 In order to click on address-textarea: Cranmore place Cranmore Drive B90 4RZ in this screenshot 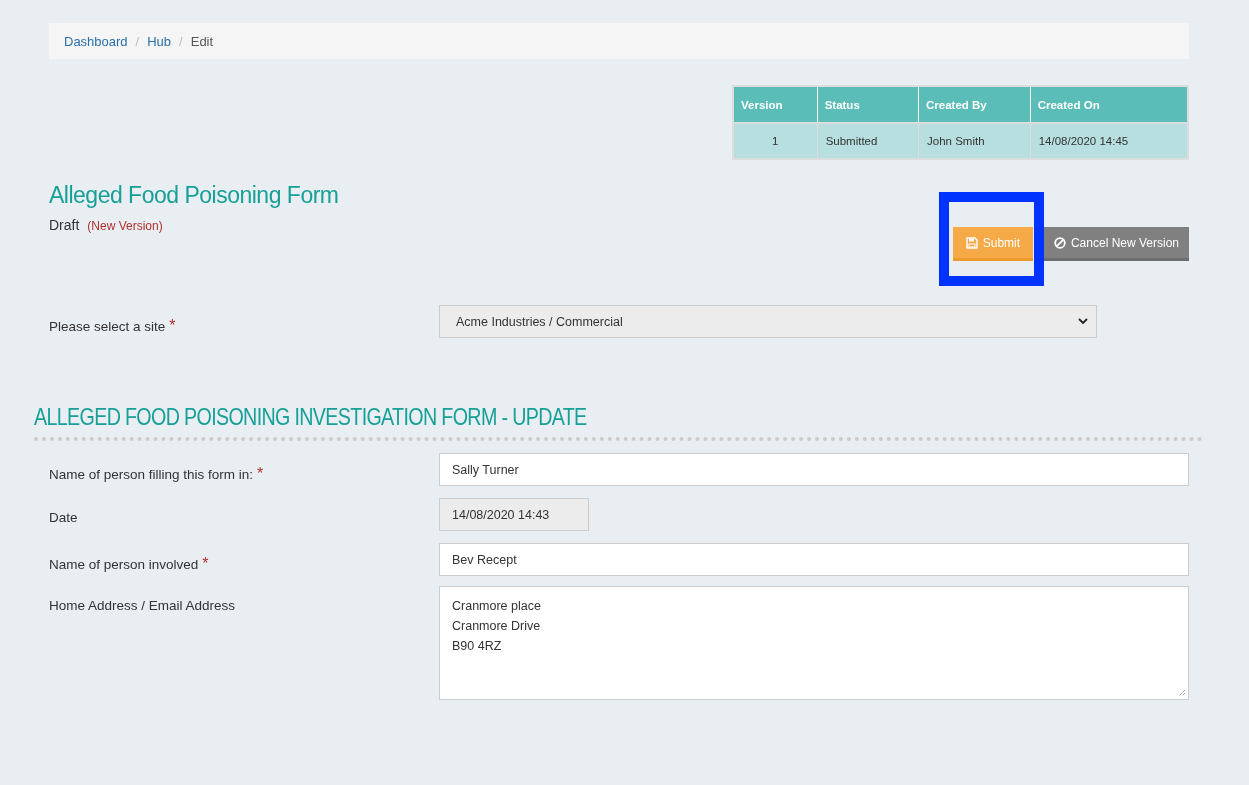, I will do `click(814, 643)`.